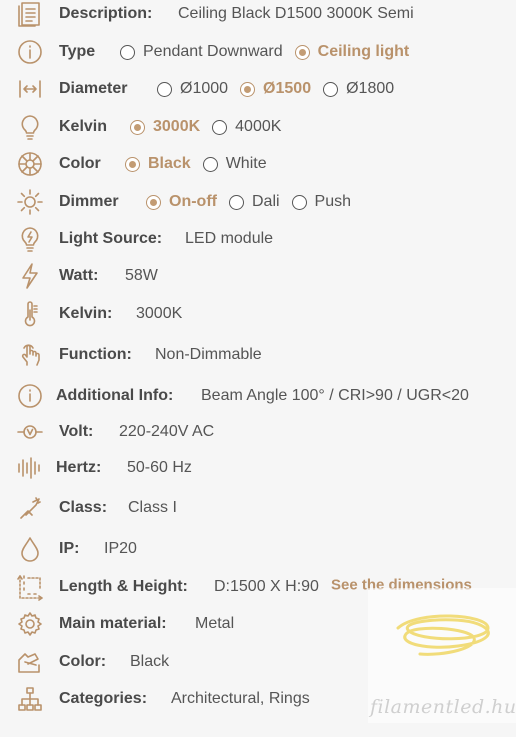 The height and width of the screenshot is (737, 516). Describe the element at coordinates (113, 623) in the screenshot. I see `main-material-label: Main material:` at that location.